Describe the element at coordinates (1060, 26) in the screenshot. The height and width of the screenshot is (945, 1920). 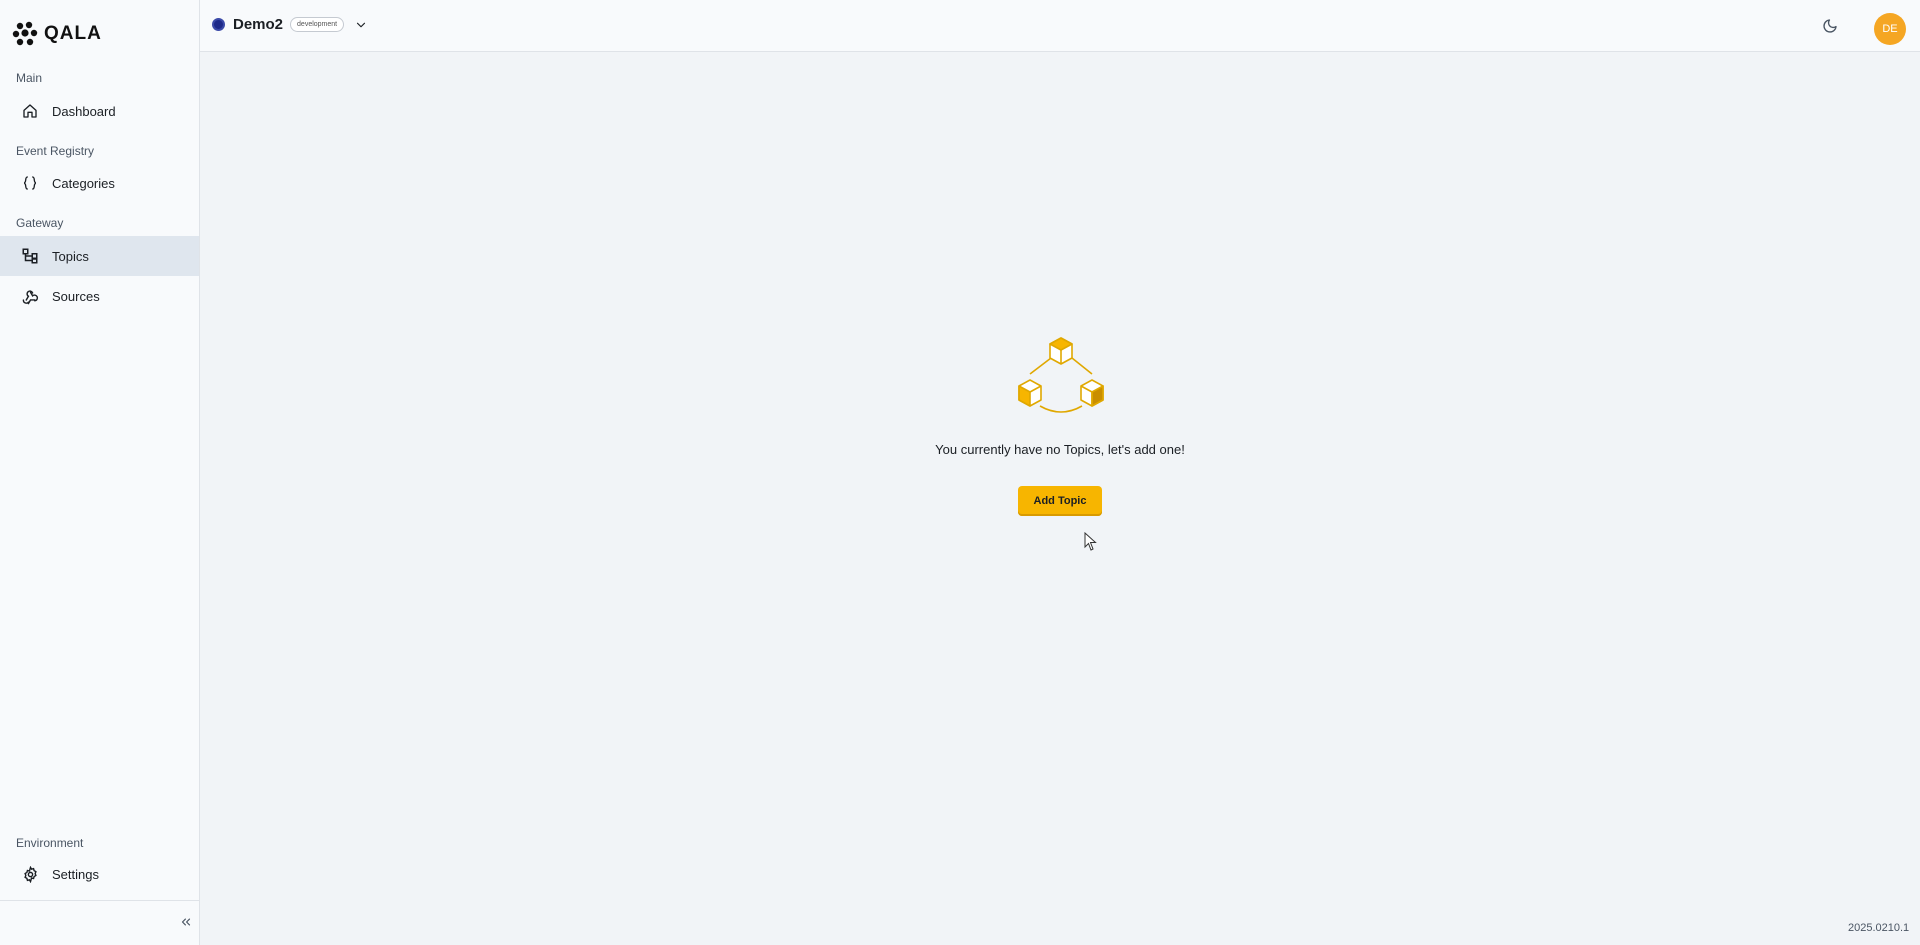
I see `topbar: Demo2 development DE` at that location.